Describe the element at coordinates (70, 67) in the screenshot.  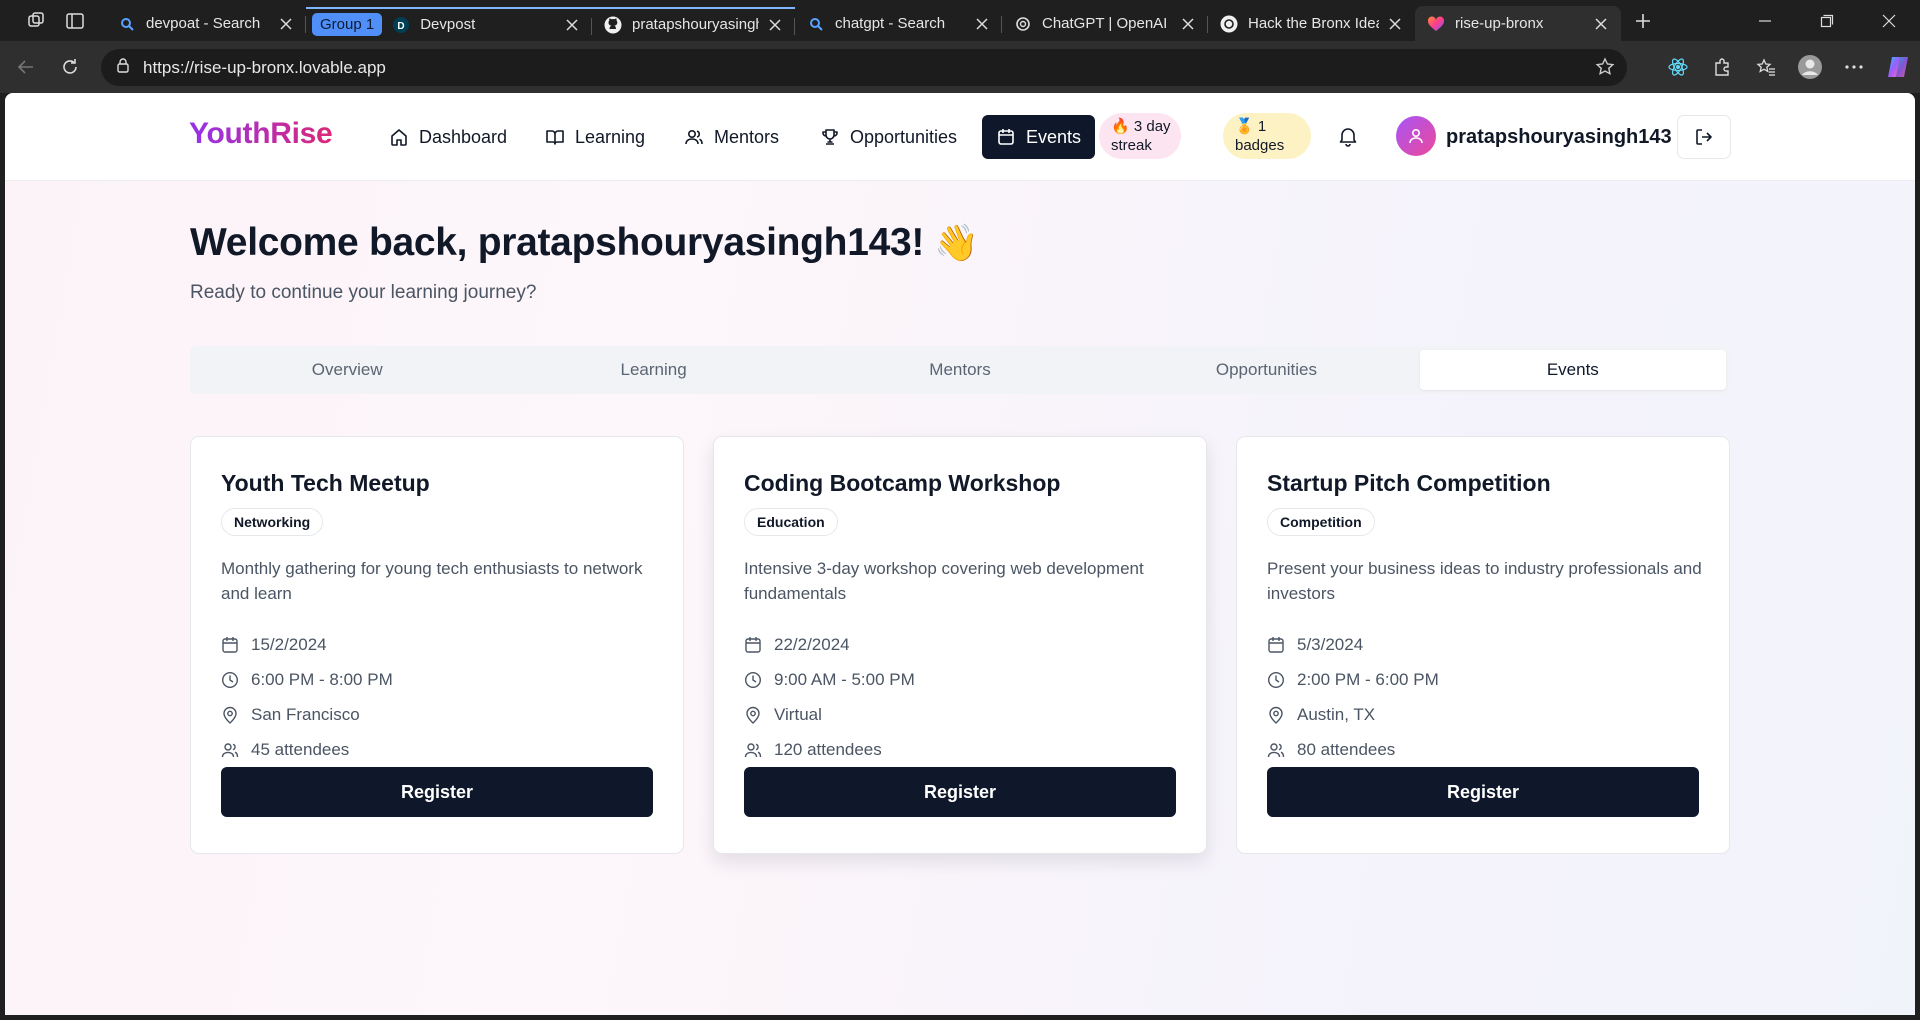
I see `refresh-icon` at that location.